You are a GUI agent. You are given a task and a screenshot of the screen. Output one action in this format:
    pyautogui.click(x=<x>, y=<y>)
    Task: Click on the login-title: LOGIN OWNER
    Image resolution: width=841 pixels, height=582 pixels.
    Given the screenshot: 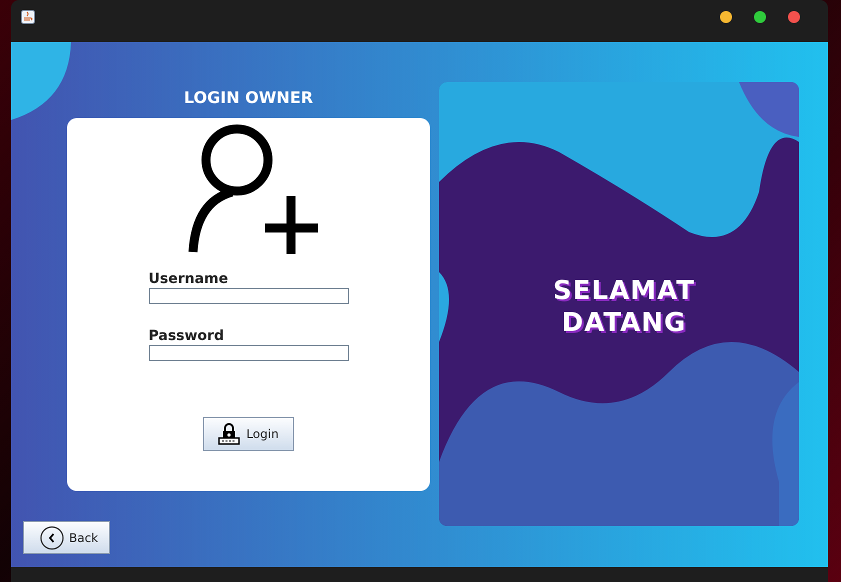 What is the action you would take?
    pyautogui.click(x=248, y=98)
    